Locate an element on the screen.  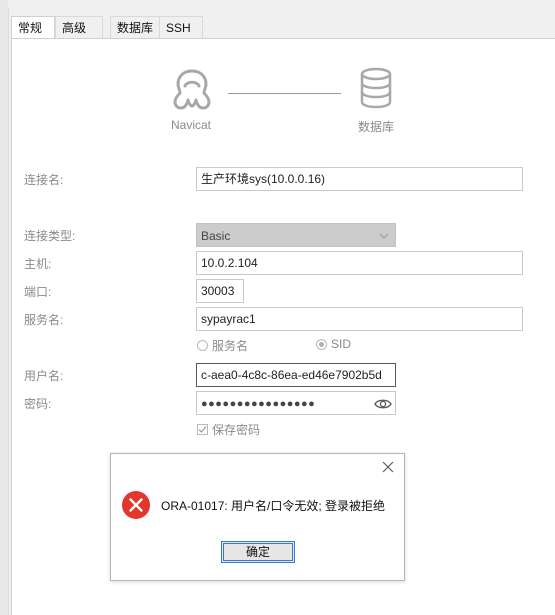
checkbox-box is located at coordinates (202, 429).